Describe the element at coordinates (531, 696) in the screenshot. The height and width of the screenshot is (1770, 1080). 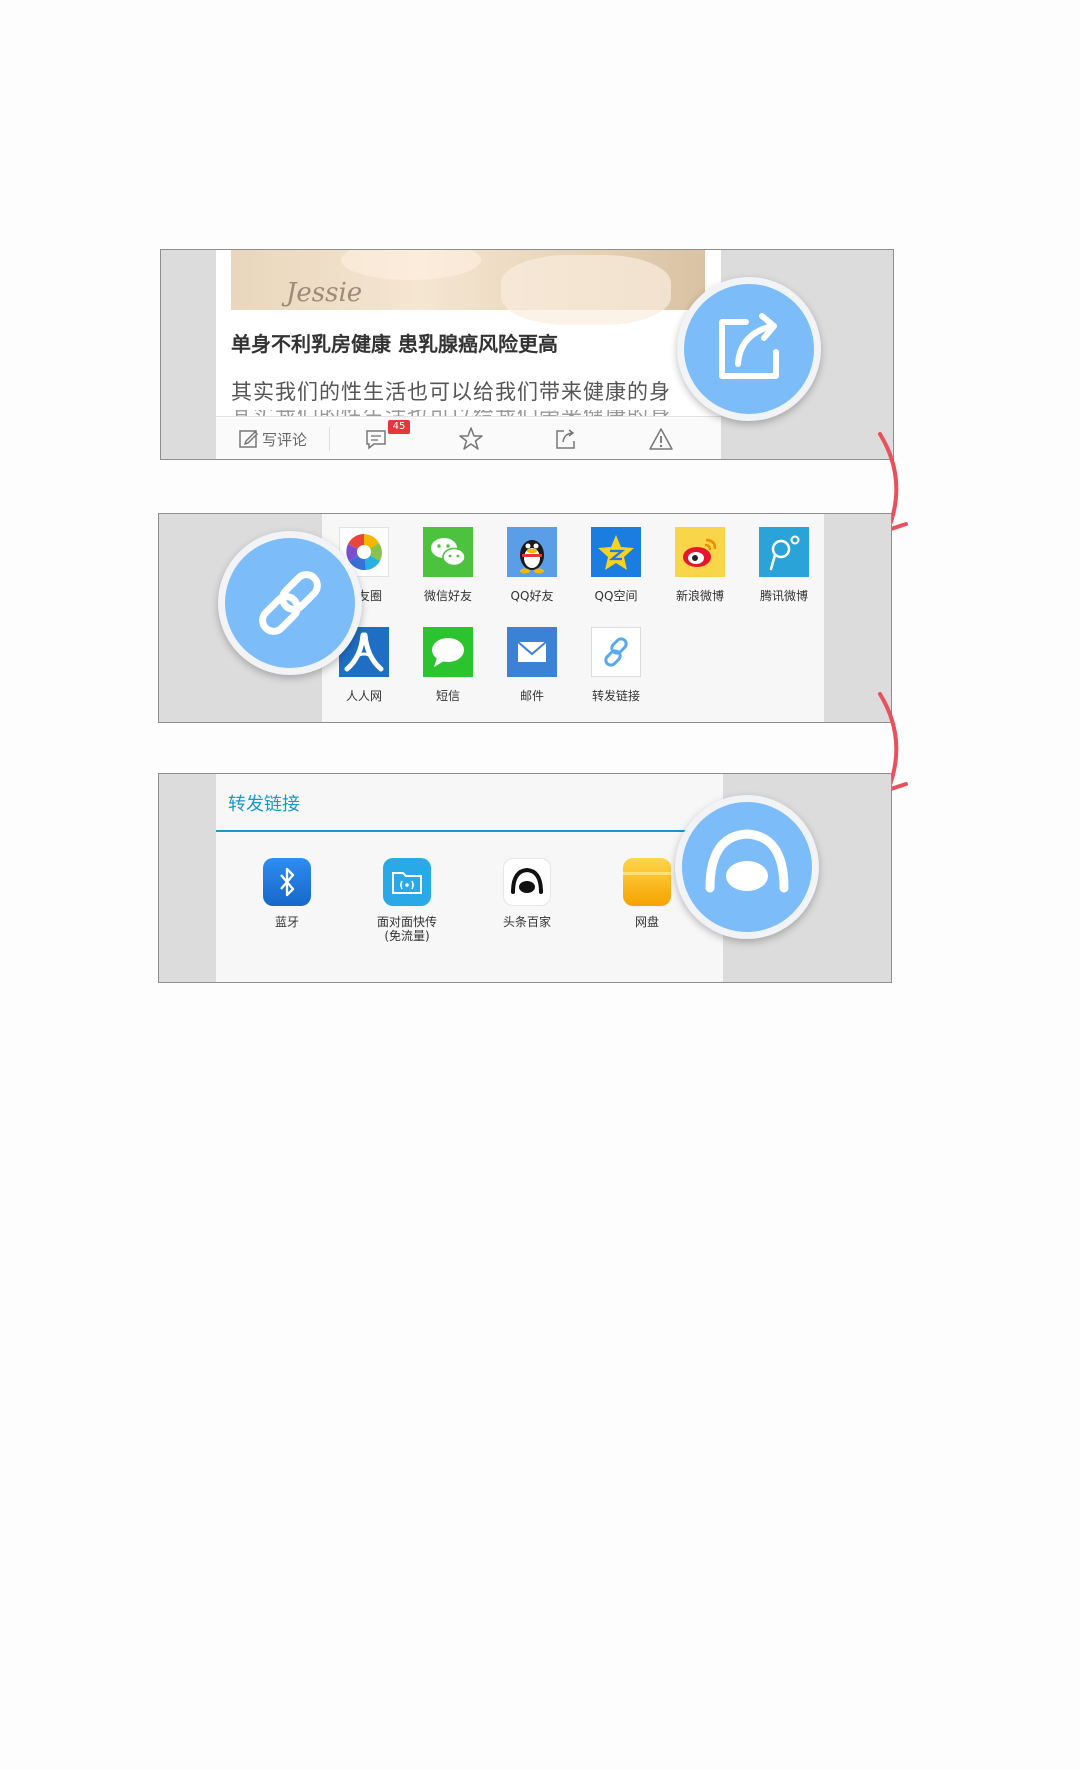
I see `share-item-label: 邮件` at that location.